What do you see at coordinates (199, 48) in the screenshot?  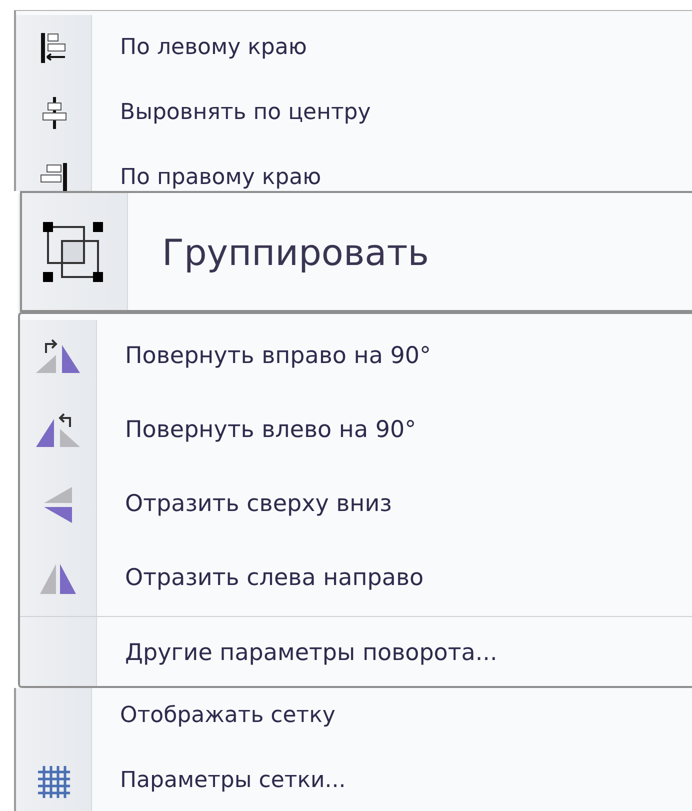 I see `menu-item: По левому краю` at bounding box center [199, 48].